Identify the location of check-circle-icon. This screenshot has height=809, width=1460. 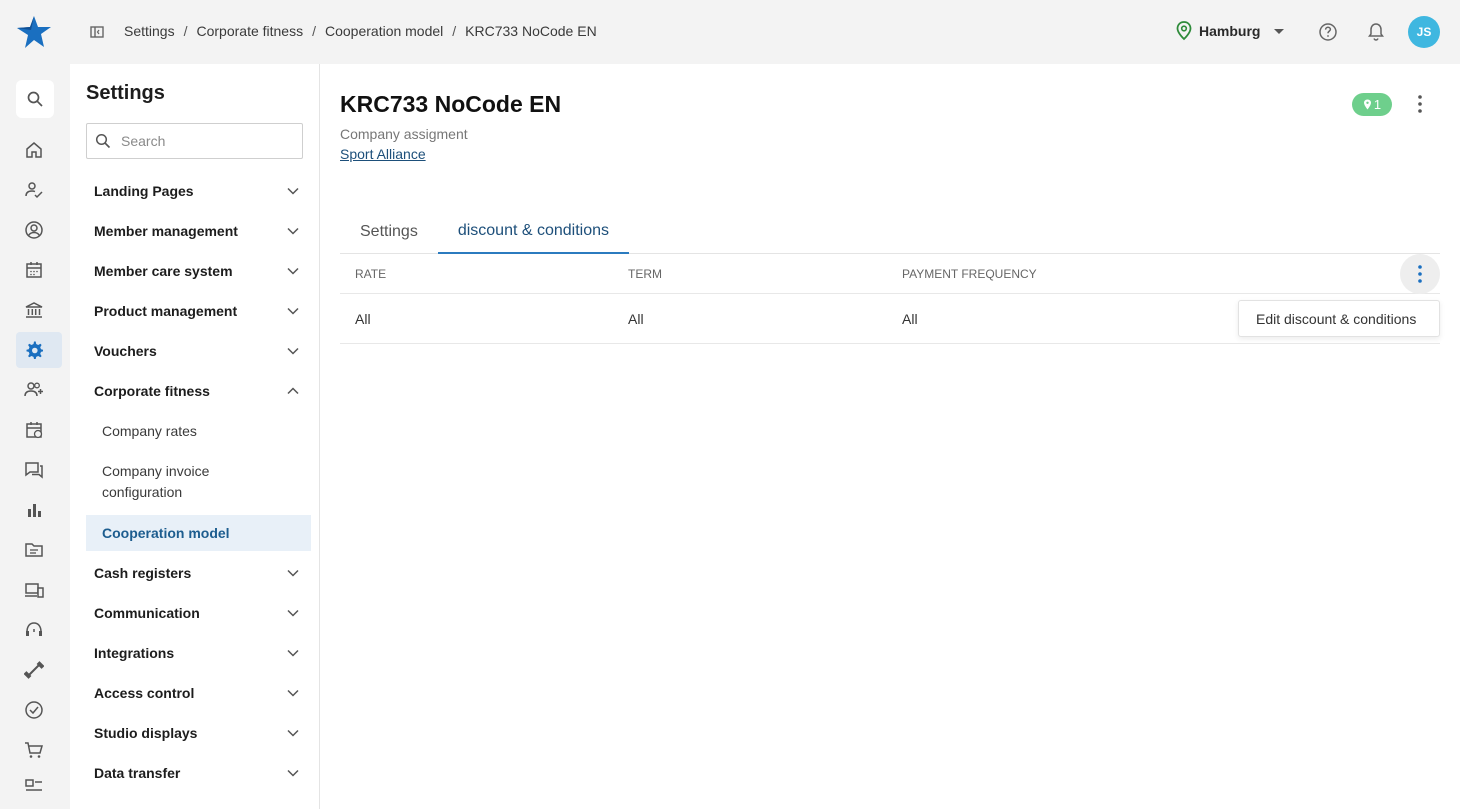
(34, 710).